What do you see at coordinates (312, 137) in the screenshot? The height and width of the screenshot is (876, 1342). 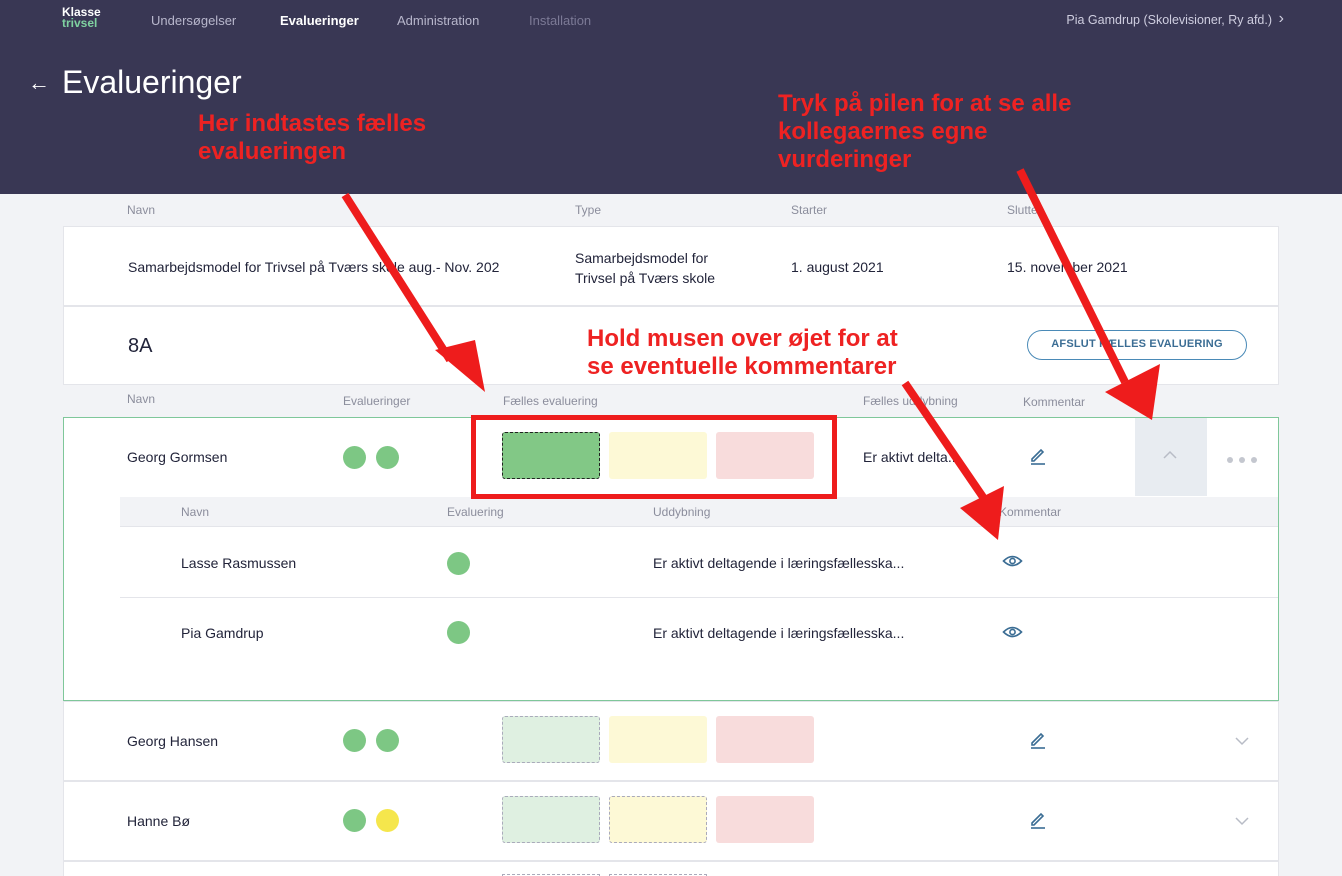 I see `annotation-shared-evaluation: Her indtastes fælles evalueringen` at bounding box center [312, 137].